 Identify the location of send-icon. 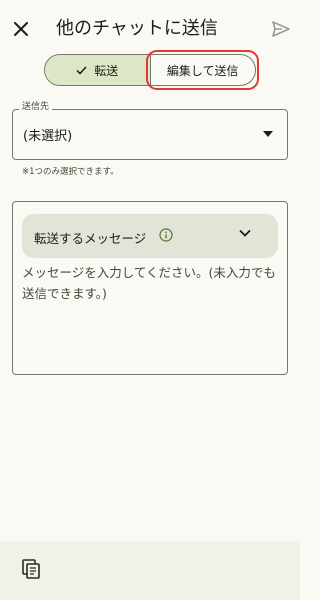
(281, 29).